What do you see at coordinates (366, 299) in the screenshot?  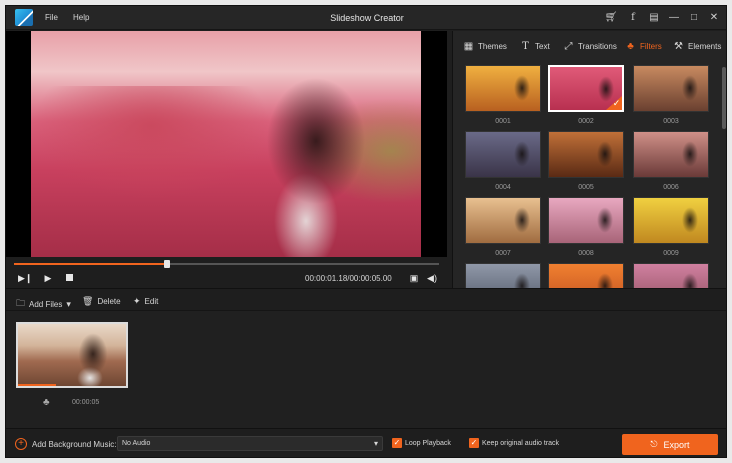 I see `edit-toolbar: 🗀︎ Add Files ▾ 🗑︎ Delete ✦ Edit` at bounding box center [366, 299].